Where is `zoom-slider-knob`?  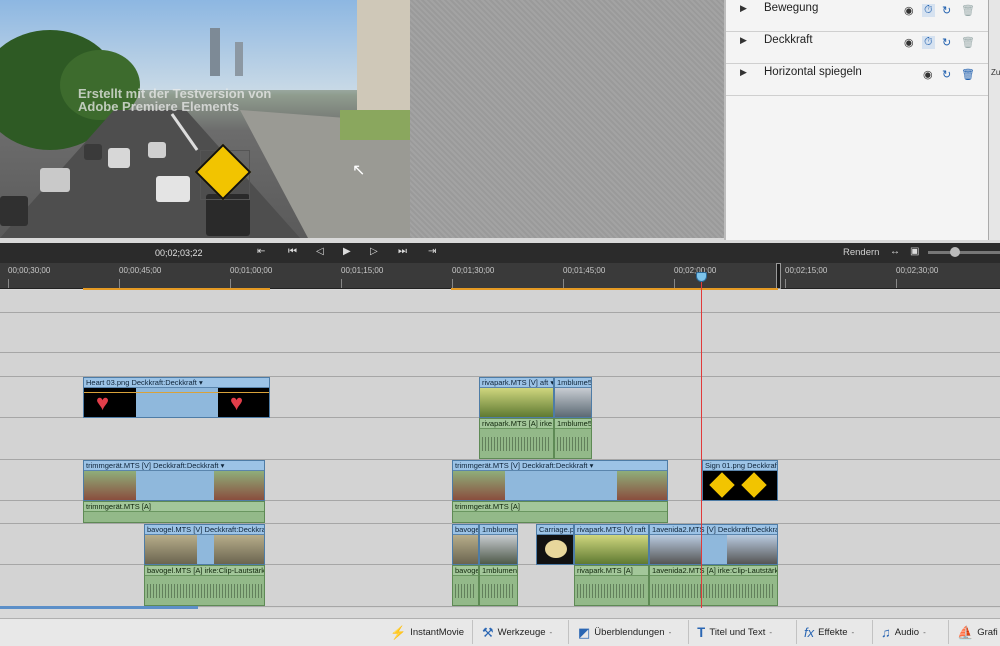
zoom-slider-knob is located at coordinates (955, 252).